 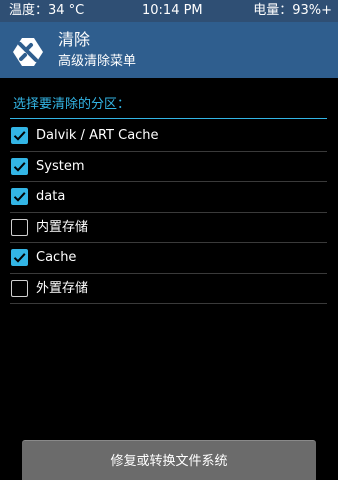 I want to click on partition-label: 外置存储, so click(x=62, y=288).